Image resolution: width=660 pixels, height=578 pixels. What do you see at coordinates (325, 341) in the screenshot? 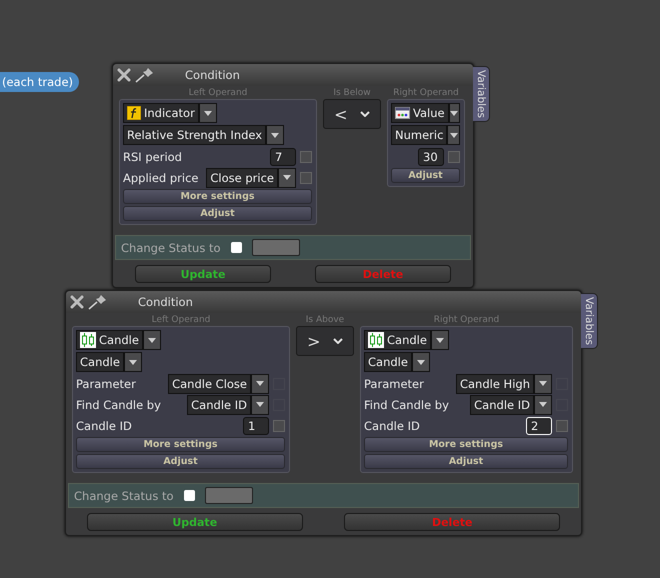
I see `operator-dropdown: >` at bounding box center [325, 341].